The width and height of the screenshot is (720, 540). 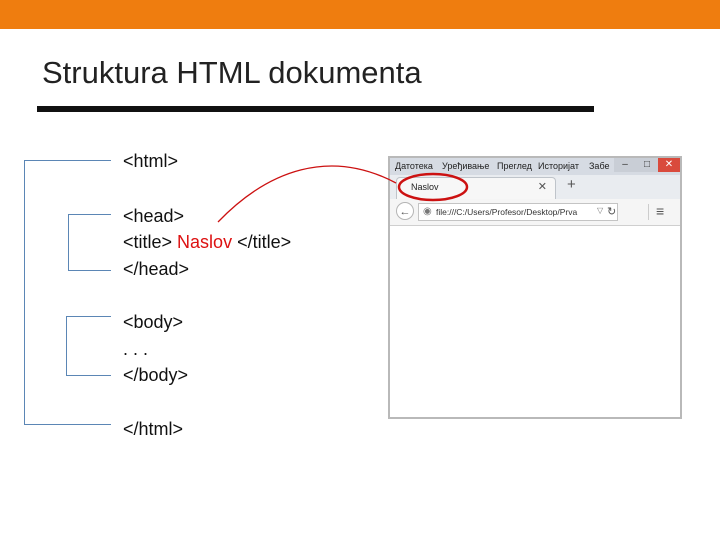 I want to click on connector-curve, so click(x=307, y=194).